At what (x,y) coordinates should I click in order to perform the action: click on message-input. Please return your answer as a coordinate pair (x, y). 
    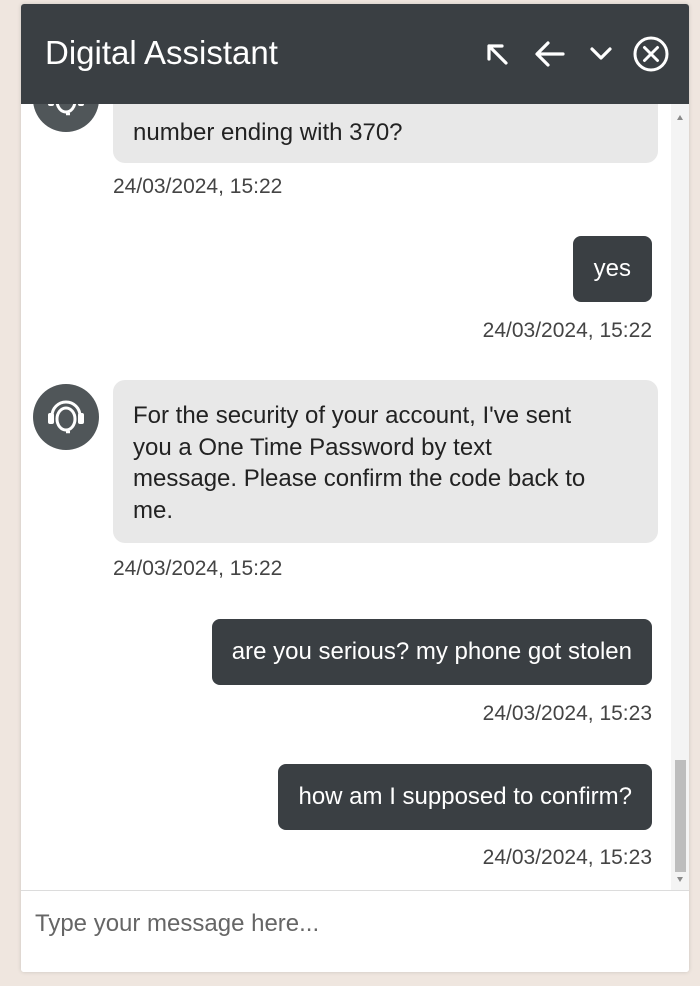
    Looking at the image, I should click on (355, 924).